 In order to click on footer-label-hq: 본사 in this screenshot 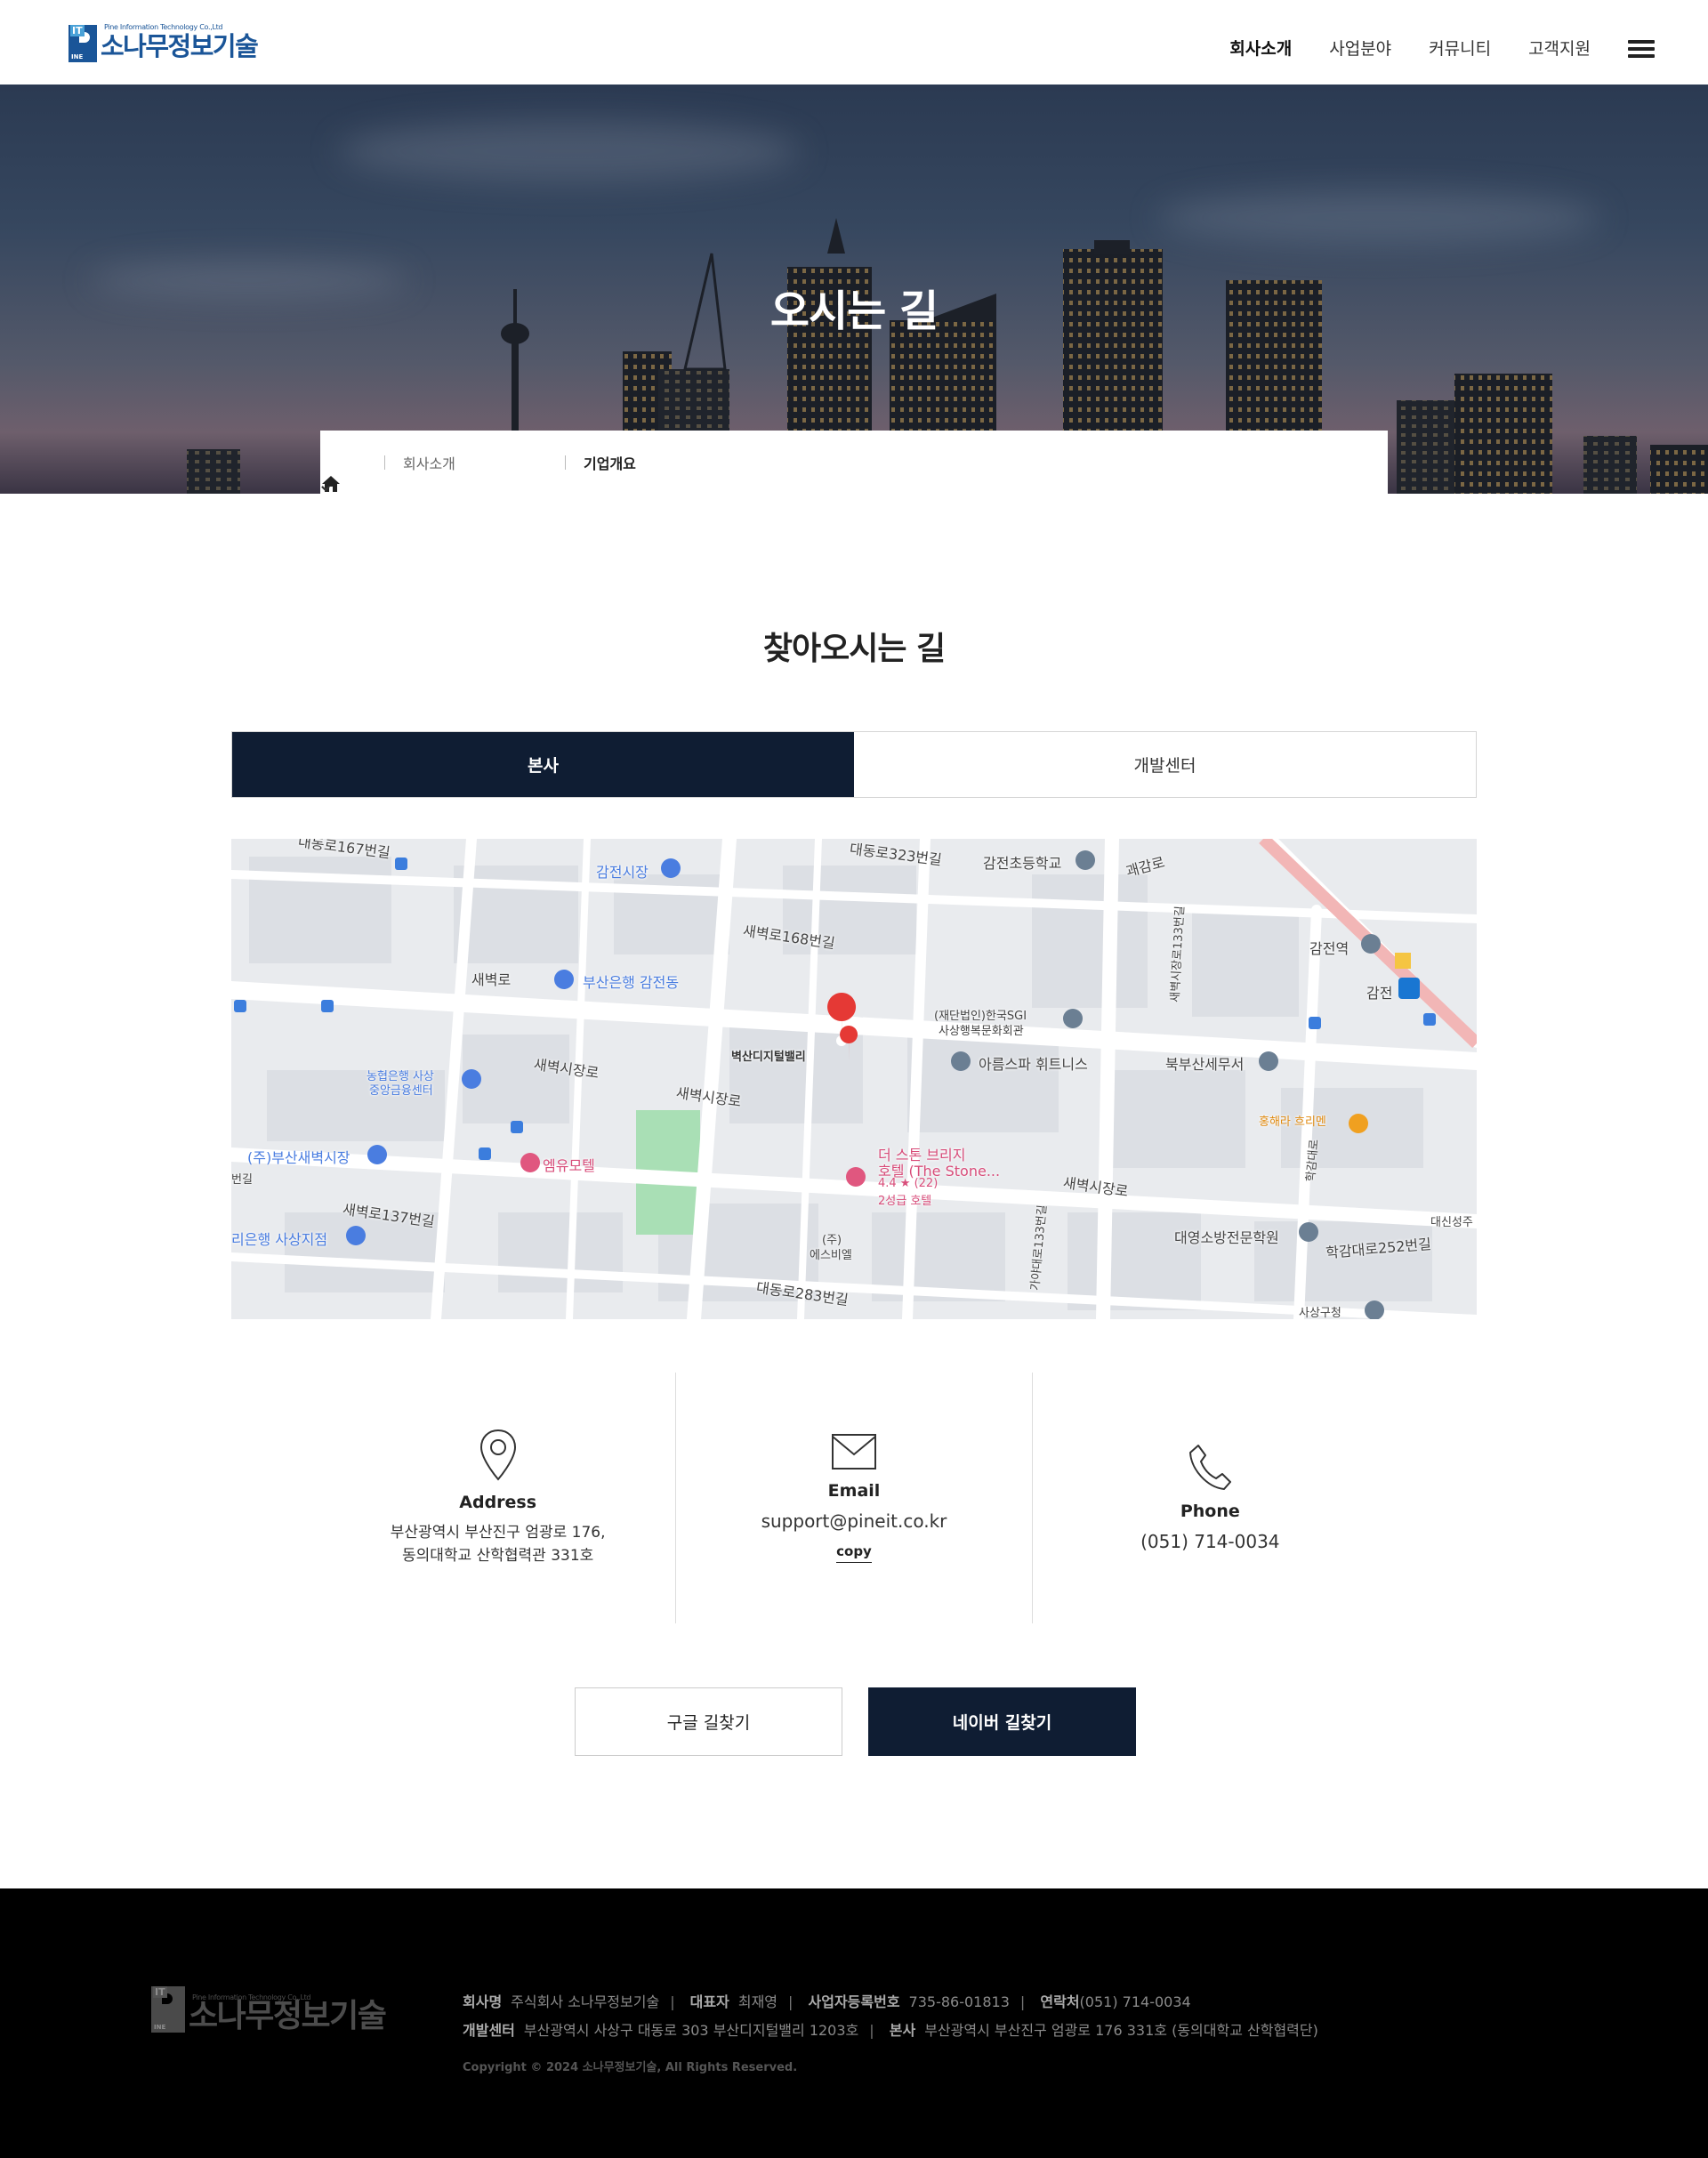, I will do `click(902, 2030)`.